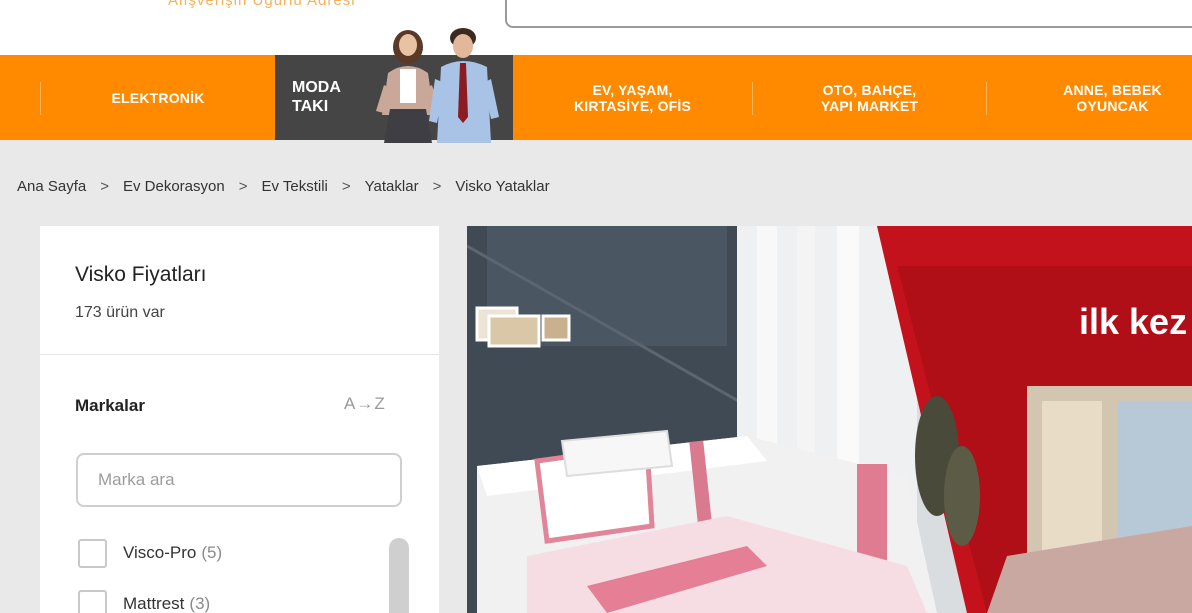  Describe the element at coordinates (110, 405) in the screenshot. I see `brands-heading: Markalar` at that location.